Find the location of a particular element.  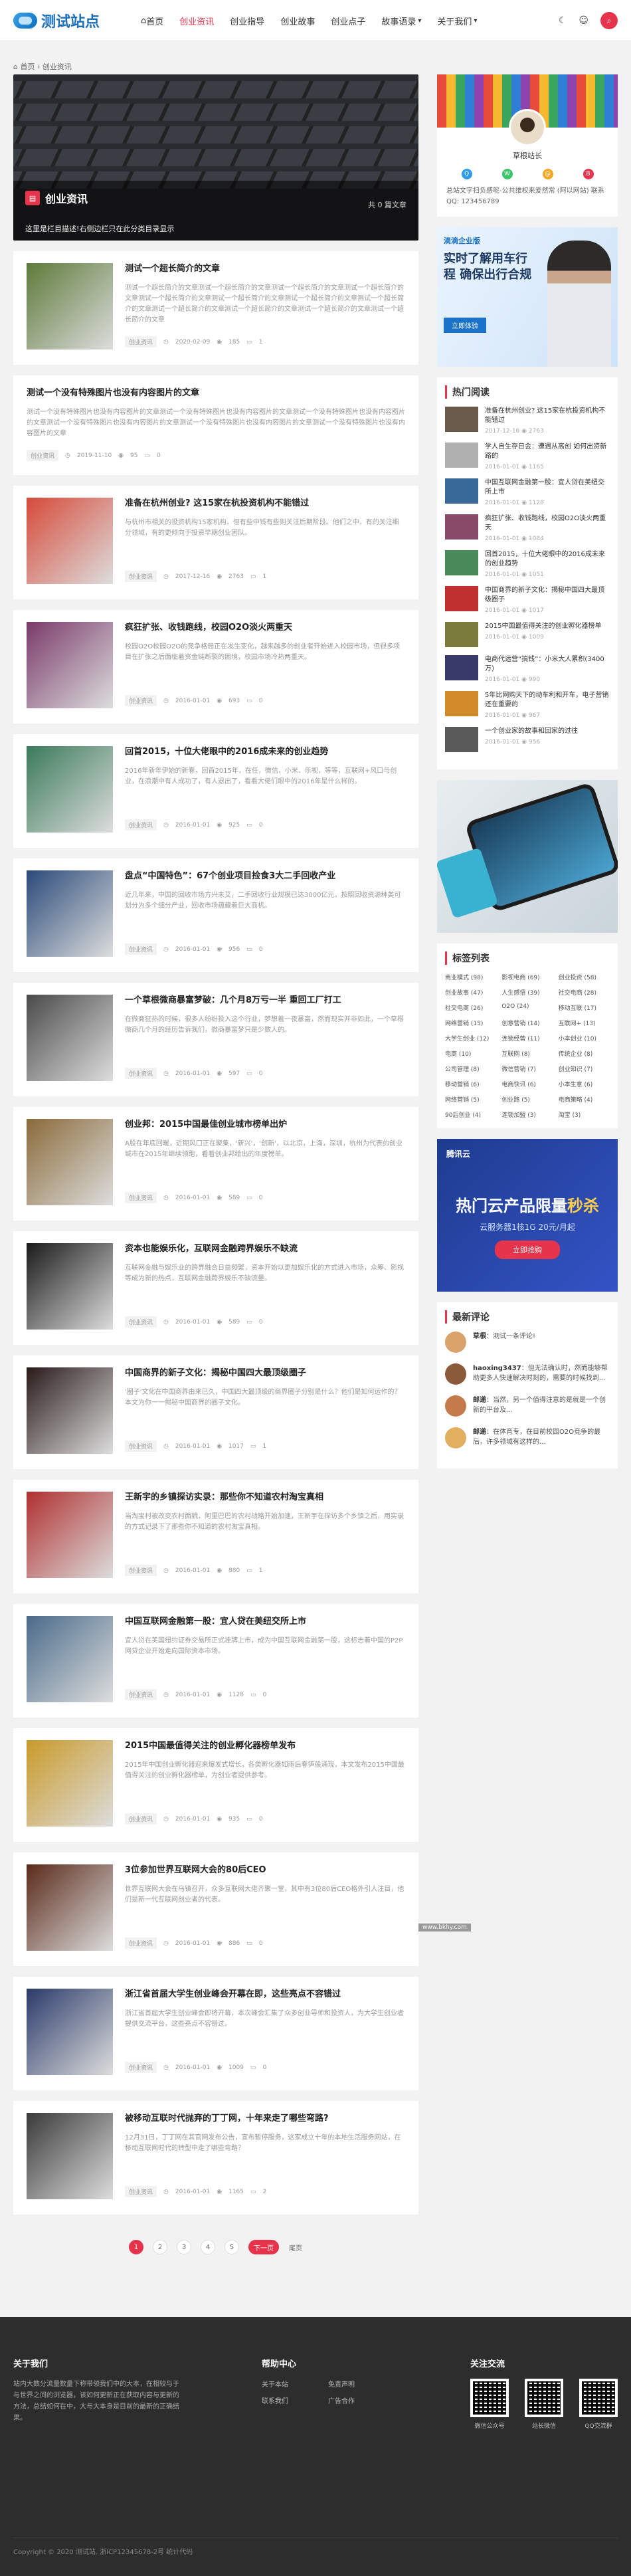

hot-item: 学人自生存日会：遭遇从高创 如何出资新路的 2016-01-01 ◉ 1165 is located at coordinates (527, 456).